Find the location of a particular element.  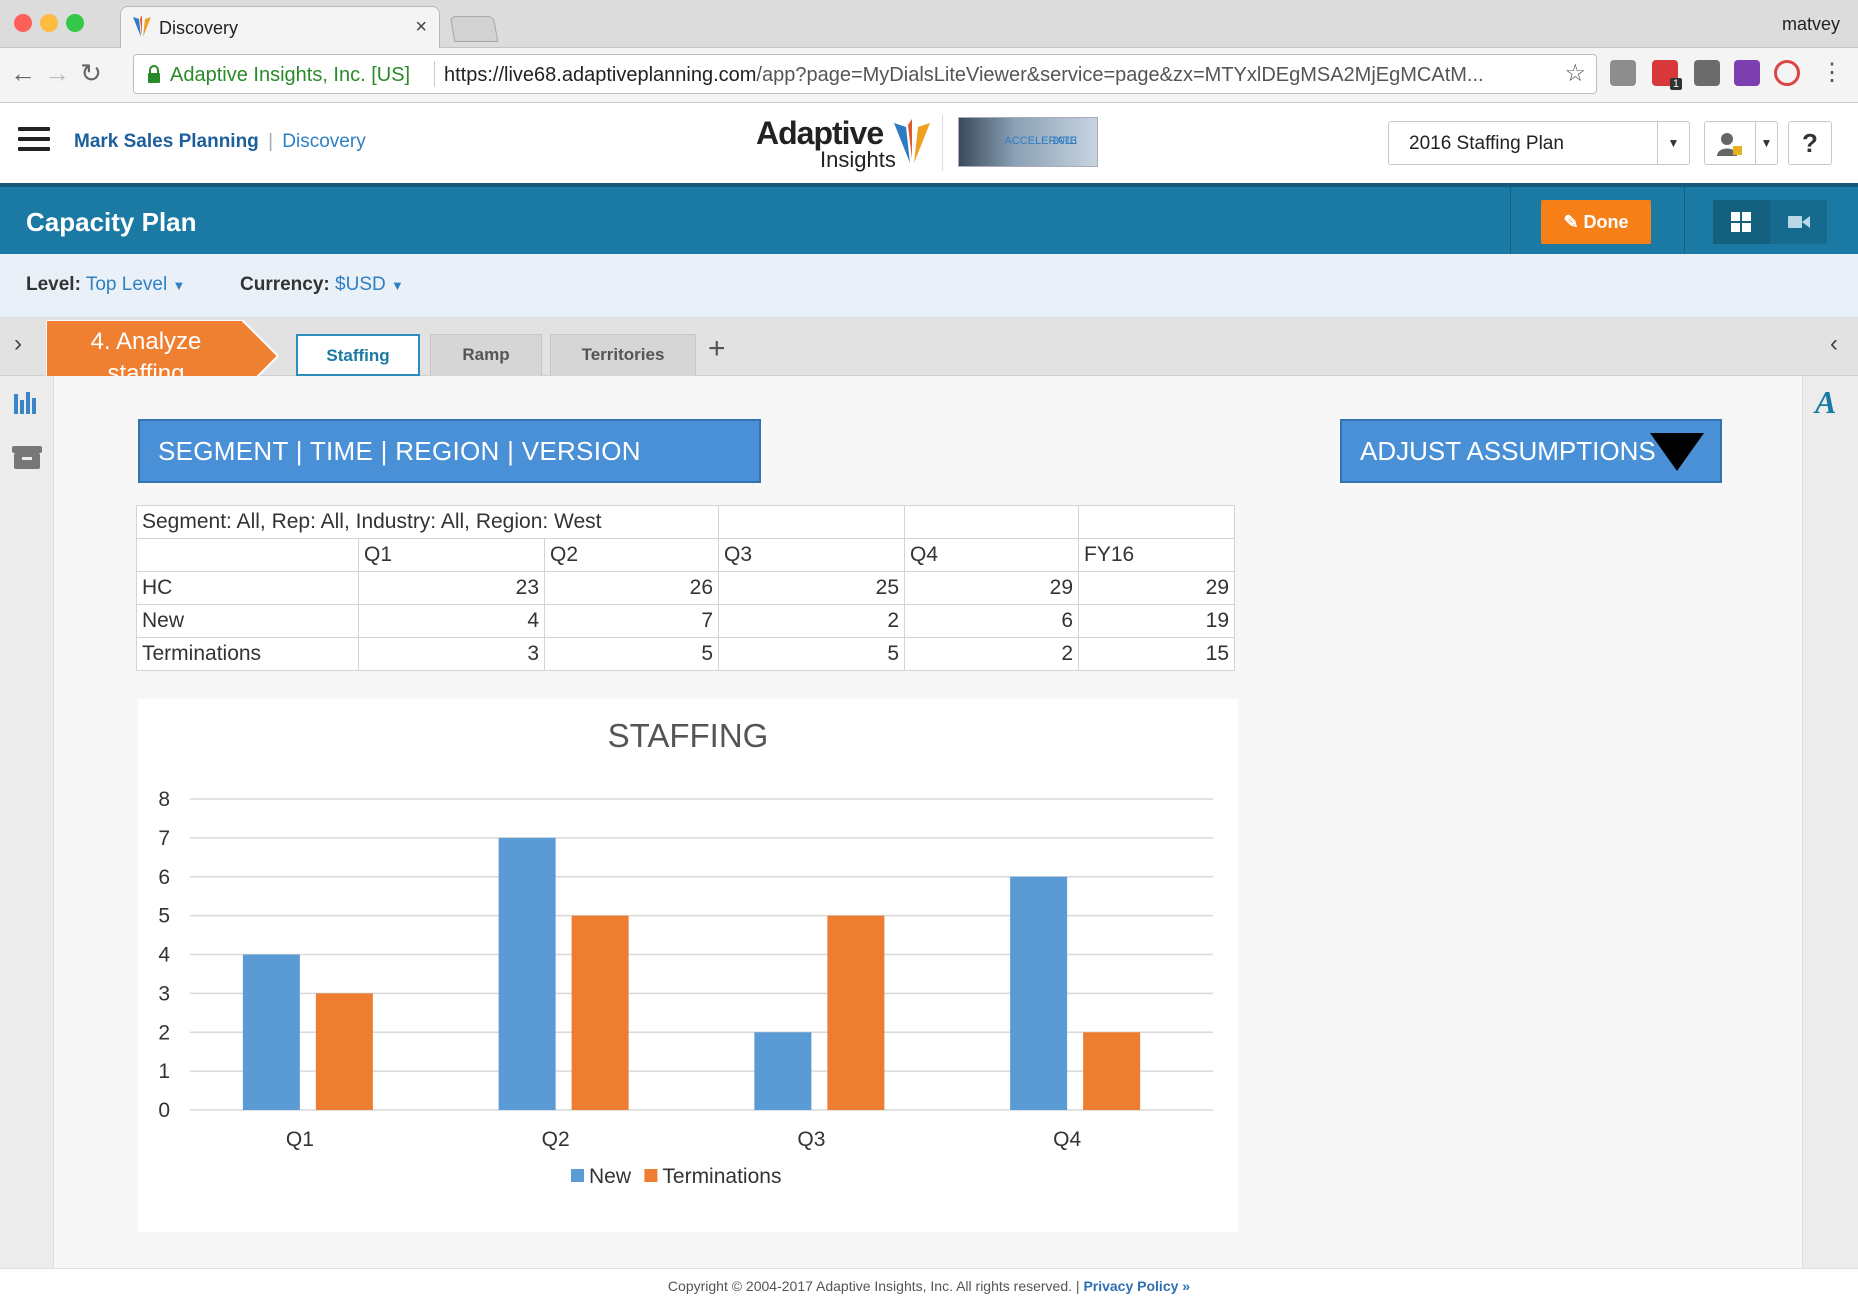

tab-title: Discovery is located at coordinates (199, 28).